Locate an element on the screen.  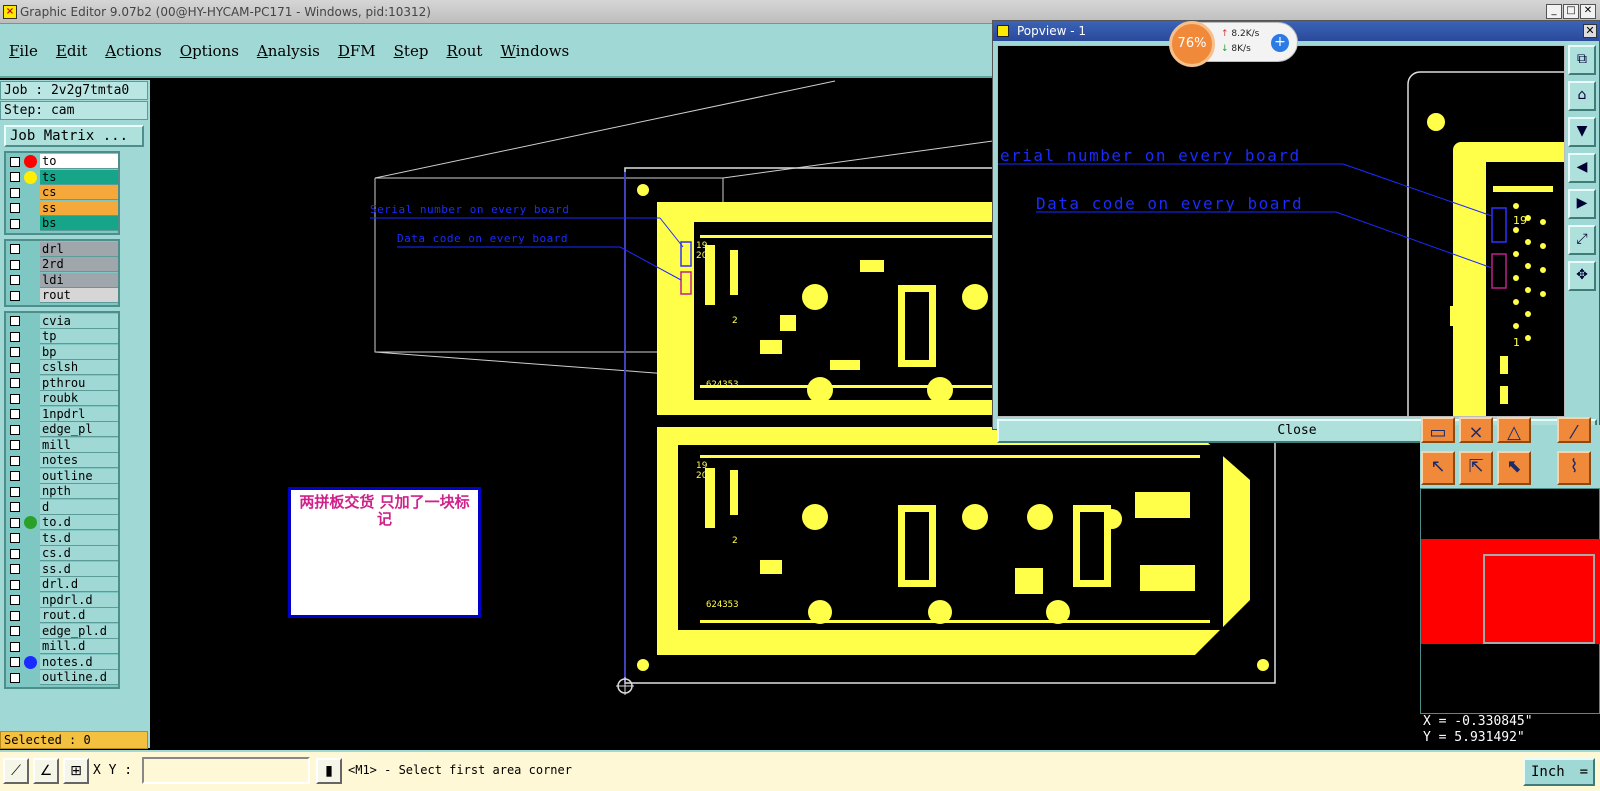
layer-row: cs.d is located at coordinates (62, 554).